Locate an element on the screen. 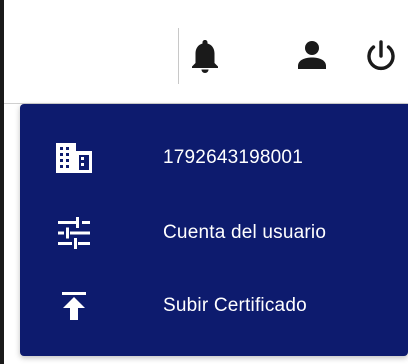 This screenshot has width=408, height=364. account-button is located at coordinates (312, 56).